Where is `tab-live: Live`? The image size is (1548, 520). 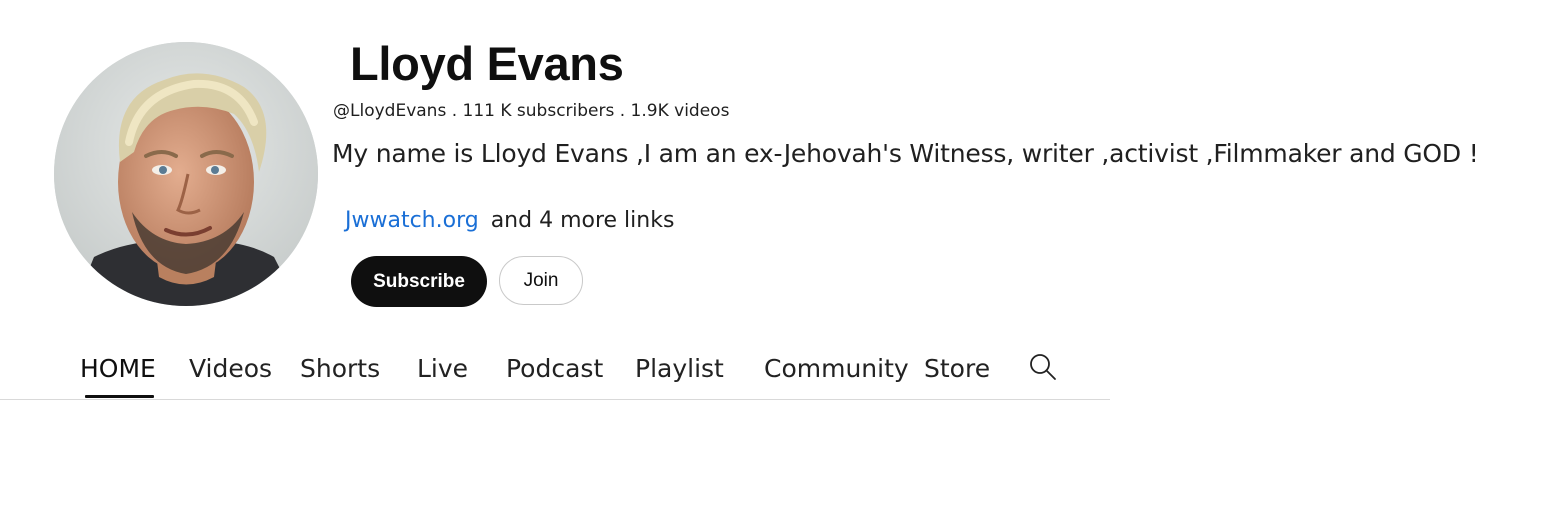 tab-live: Live is located at coordinates (442, 368).